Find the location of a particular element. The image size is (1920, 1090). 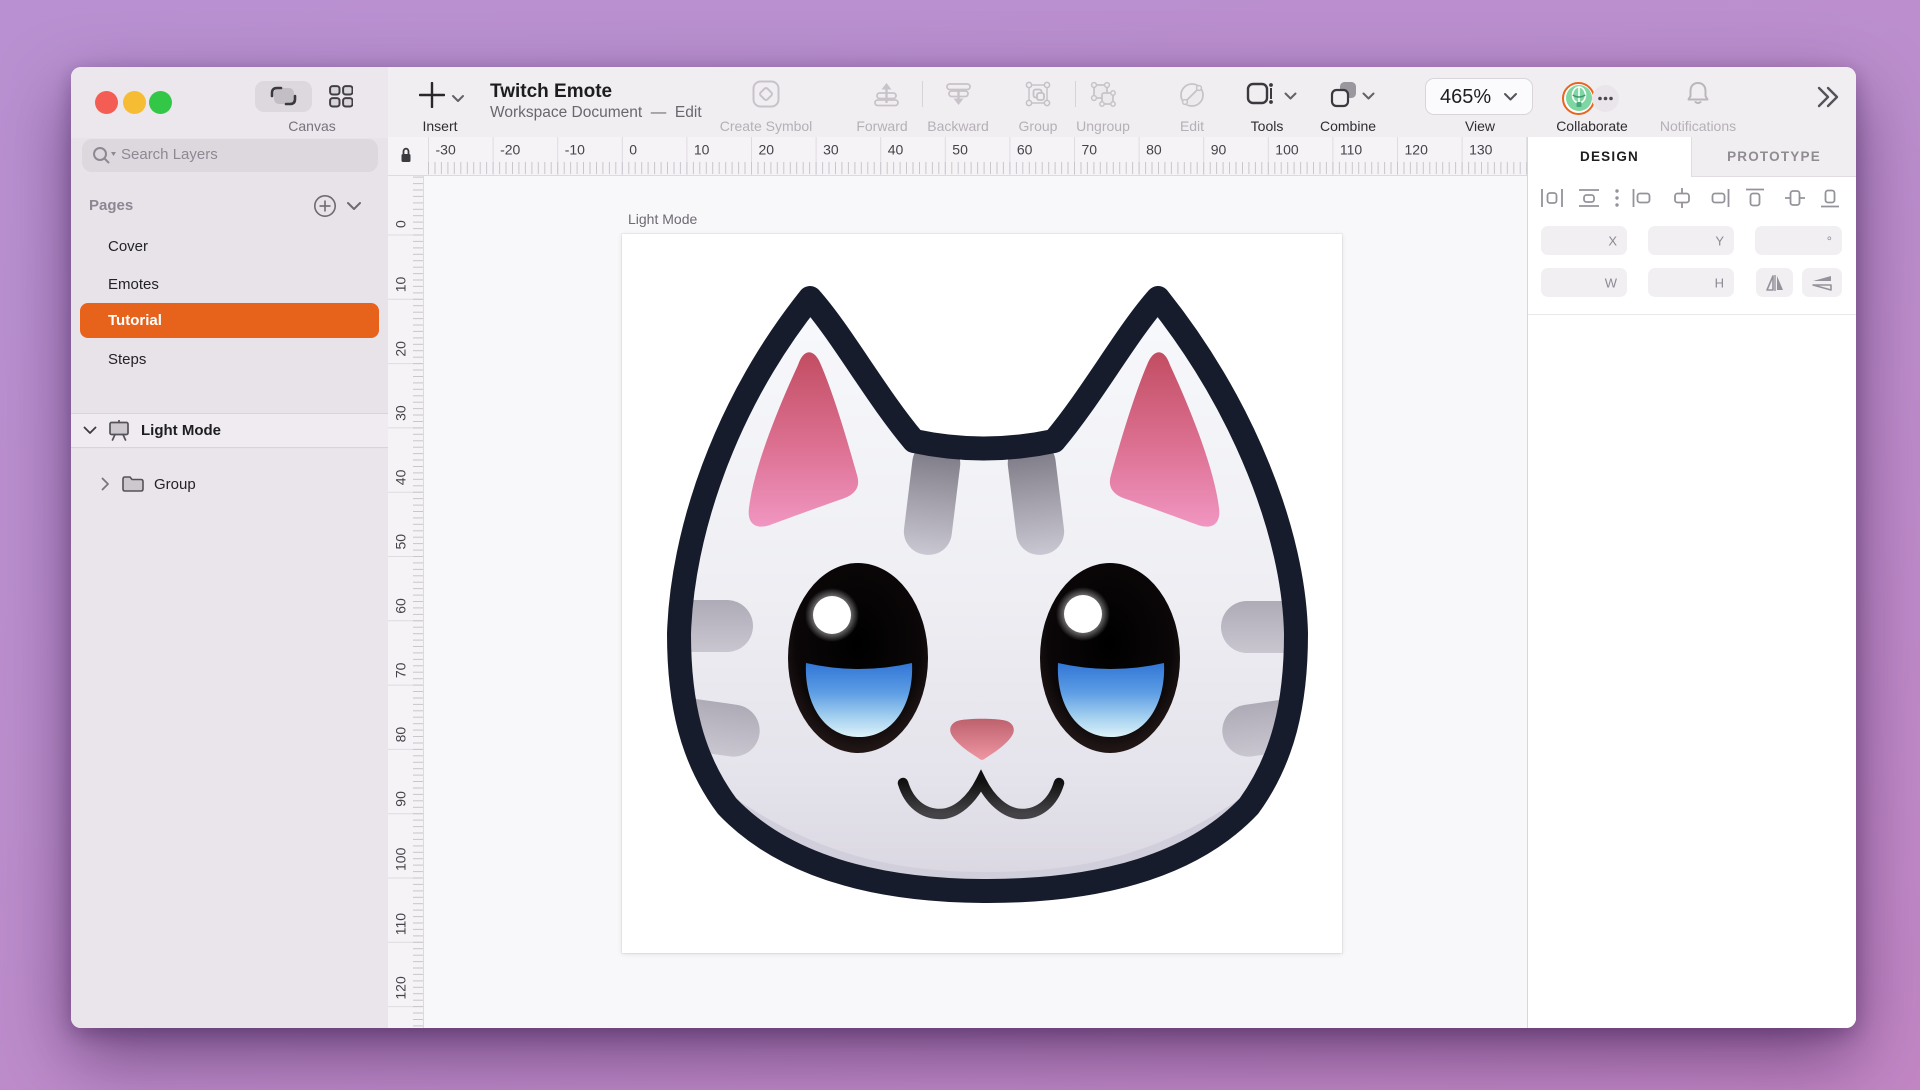

svg-text: -20 is located at coordinates (510, 150).